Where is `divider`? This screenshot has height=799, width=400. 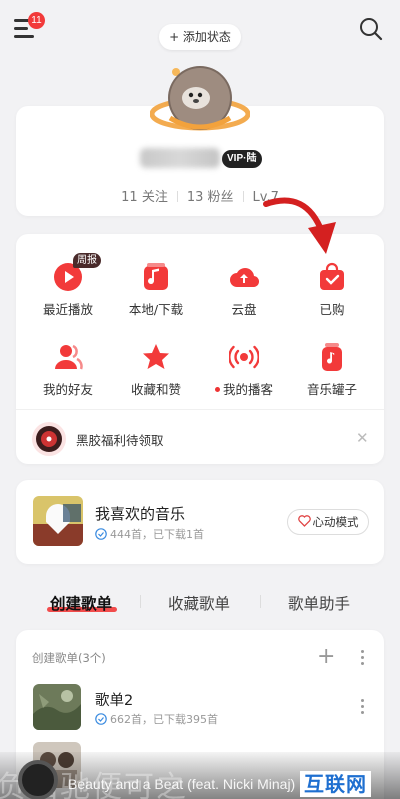
divider is located at coordinates (200, 409).